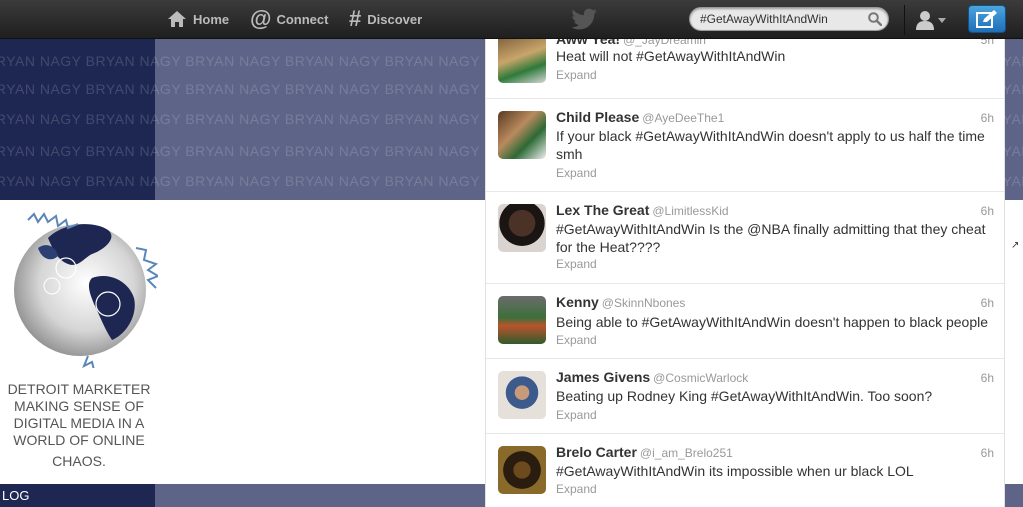  Describe the element at coordinates (355, 18) in the screenshot. I see `hash-icon: #` at that location.